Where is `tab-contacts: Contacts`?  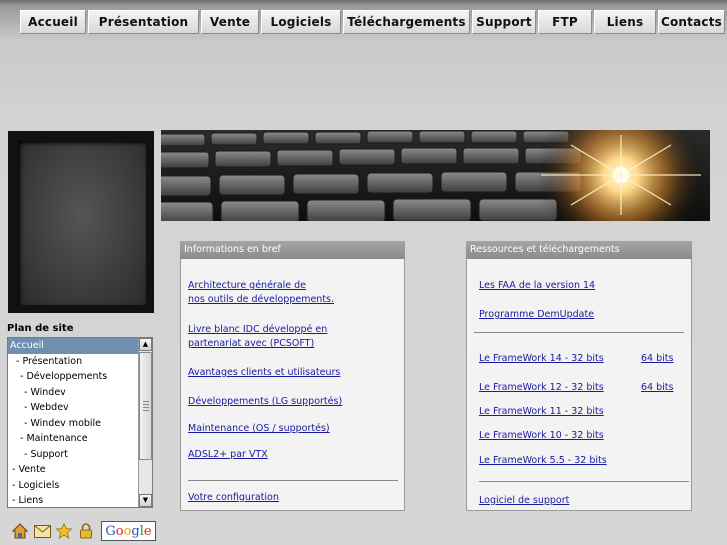
tab-contacts: Contacts is located at coordinates (691, 22).